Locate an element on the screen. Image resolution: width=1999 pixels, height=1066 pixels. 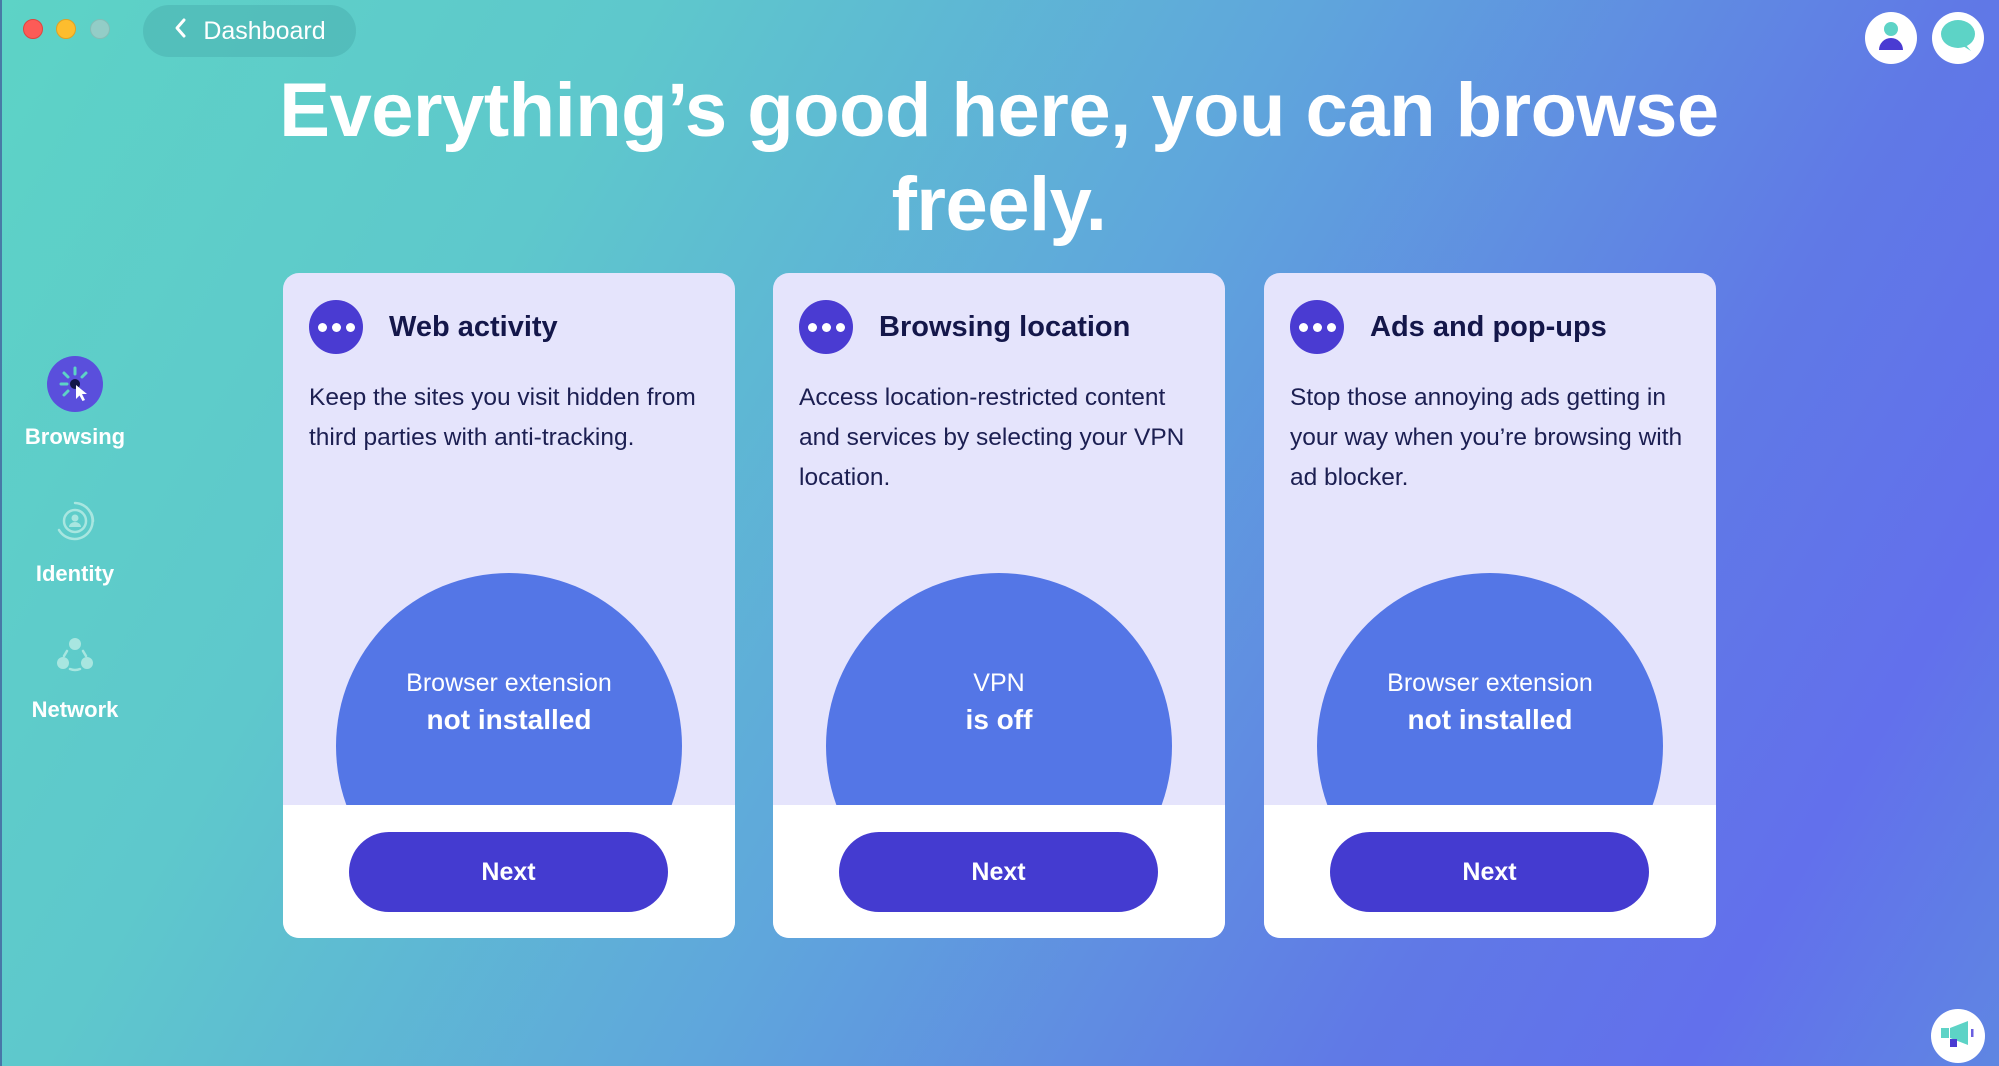
card-title: Browsing location is located at coordinates (1005, 326).